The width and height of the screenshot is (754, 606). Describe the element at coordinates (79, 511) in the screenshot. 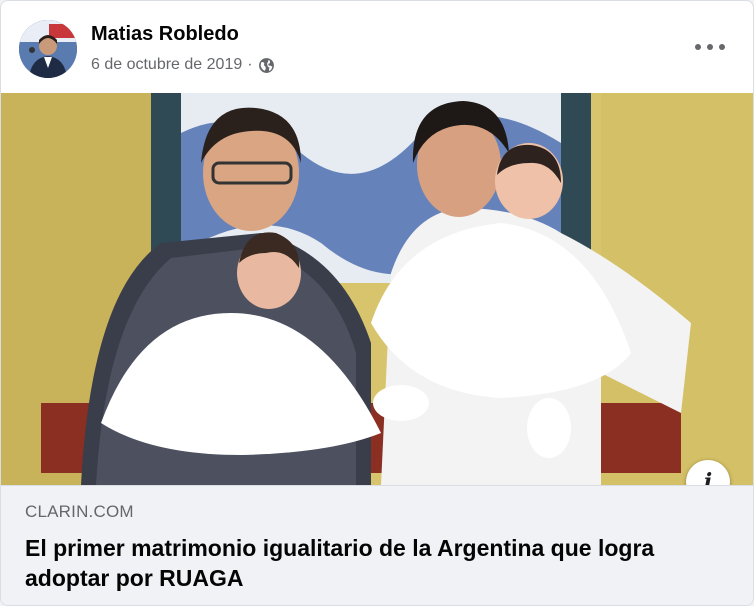

I see `link-domain: CLARIN.COM` at that location.